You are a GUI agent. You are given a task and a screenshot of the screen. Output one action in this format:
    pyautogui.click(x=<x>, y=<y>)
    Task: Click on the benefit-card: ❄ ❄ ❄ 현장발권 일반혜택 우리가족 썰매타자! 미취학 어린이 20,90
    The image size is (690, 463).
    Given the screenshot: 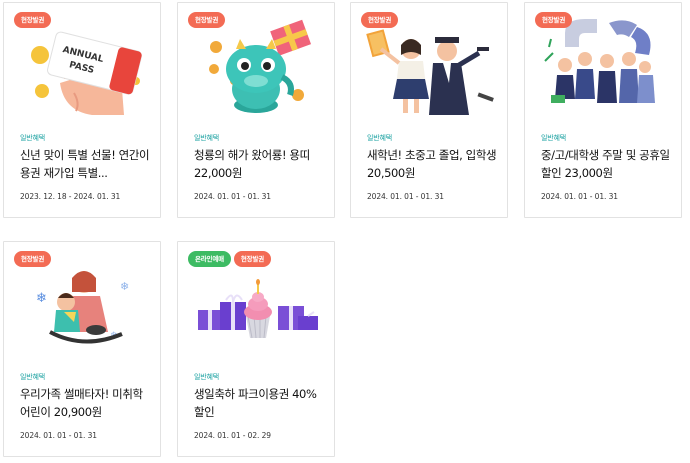 What is the action you would take?
    pyautogui.click(x=82, y=349)
    